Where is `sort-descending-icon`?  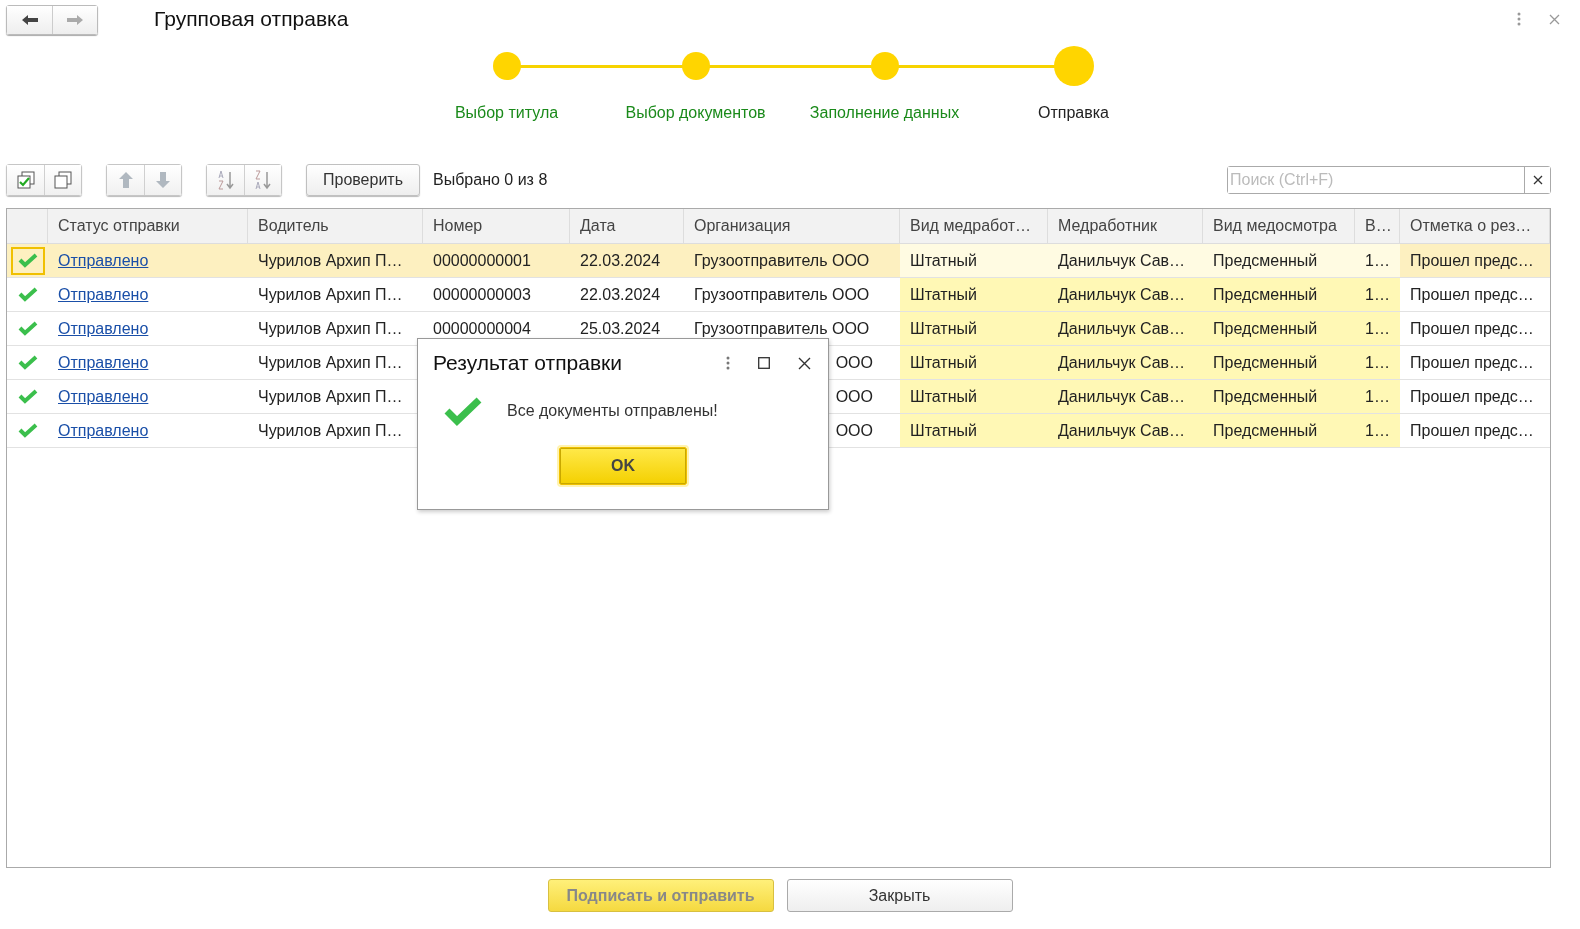
sort-descending-icon is located at coordinates (263, 180).